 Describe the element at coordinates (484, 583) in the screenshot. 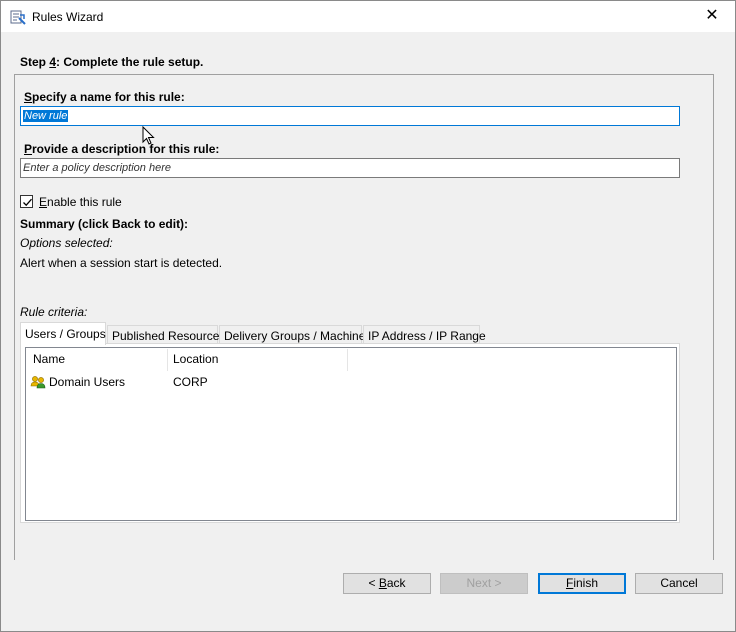

I see `next-button: Next >` at that location.